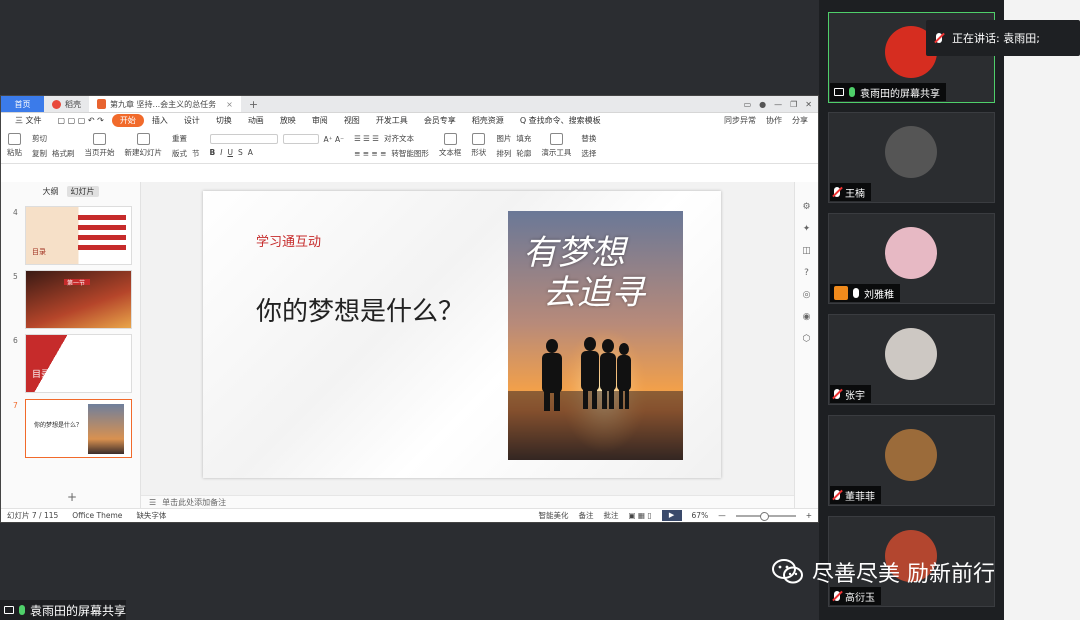 The image size is (1080, 620). I want to click on align-text-button: 对齐文本, so click(399, 138).